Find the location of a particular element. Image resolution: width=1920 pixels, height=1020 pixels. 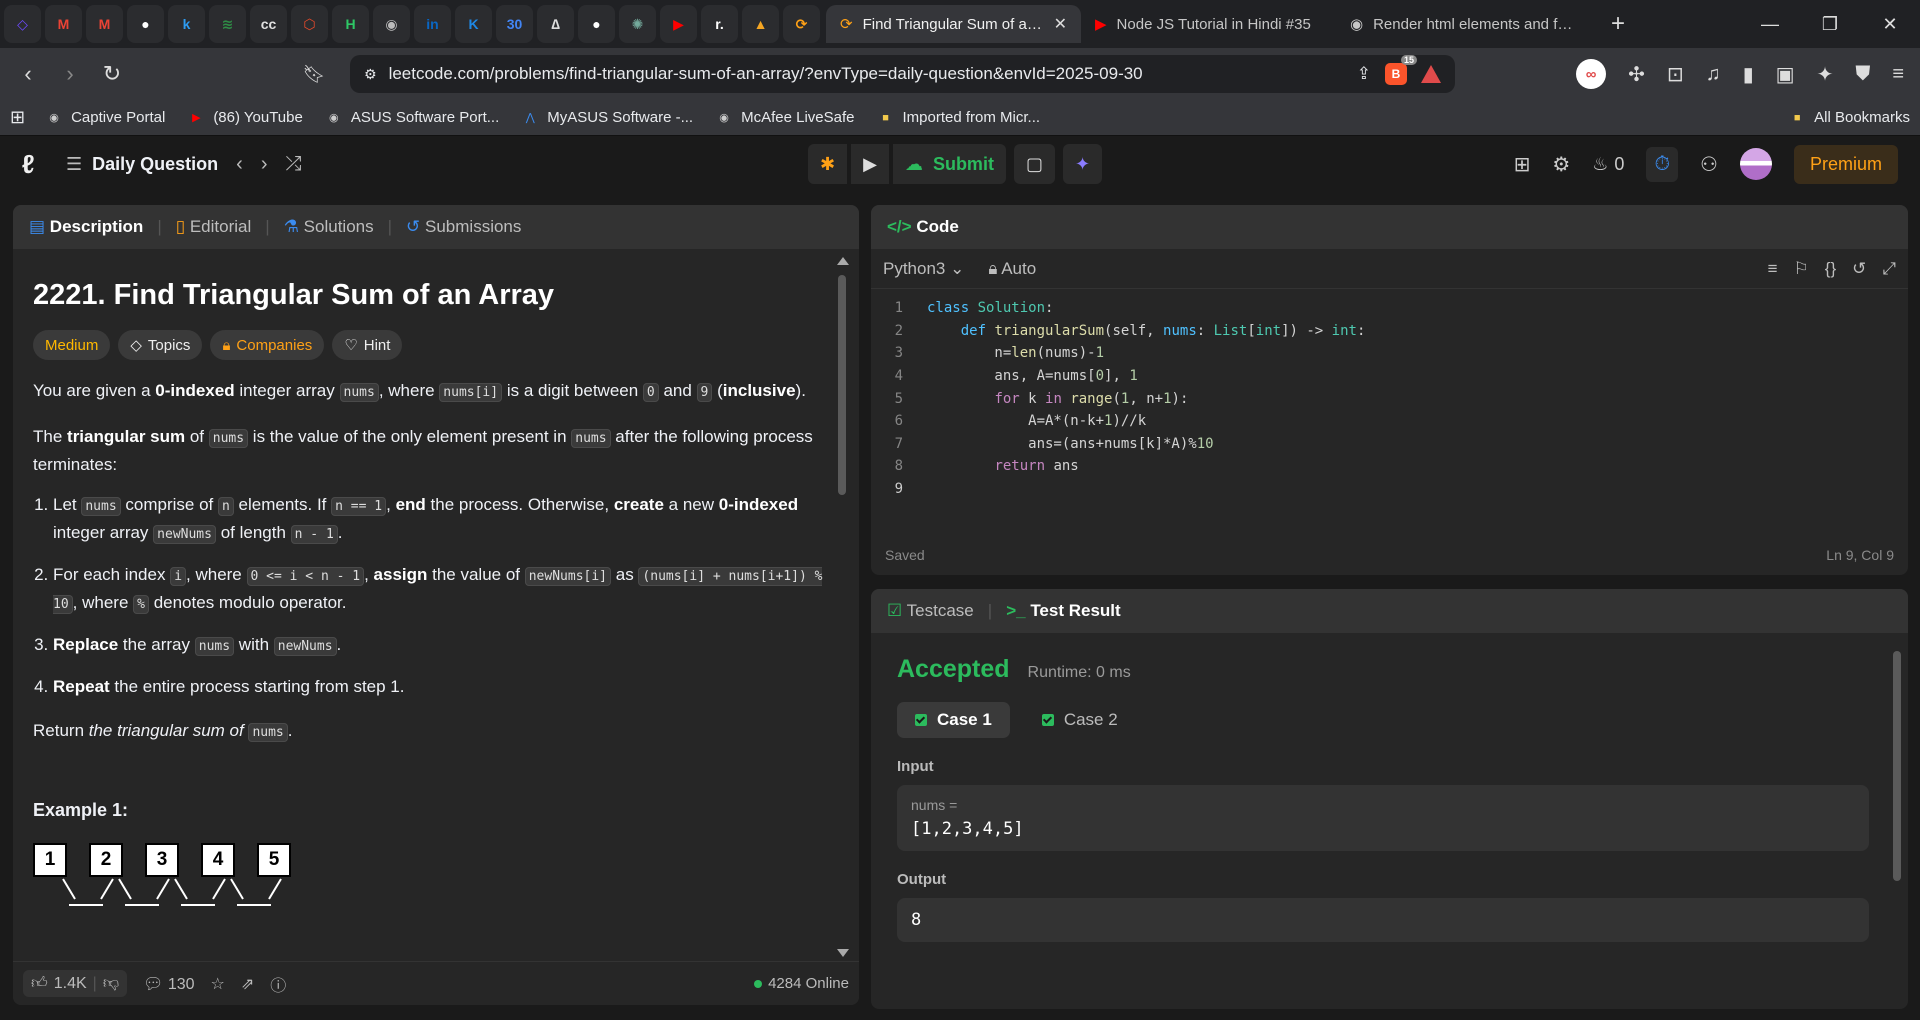

star-icon: ☆ is located at coordinates (218, 984).